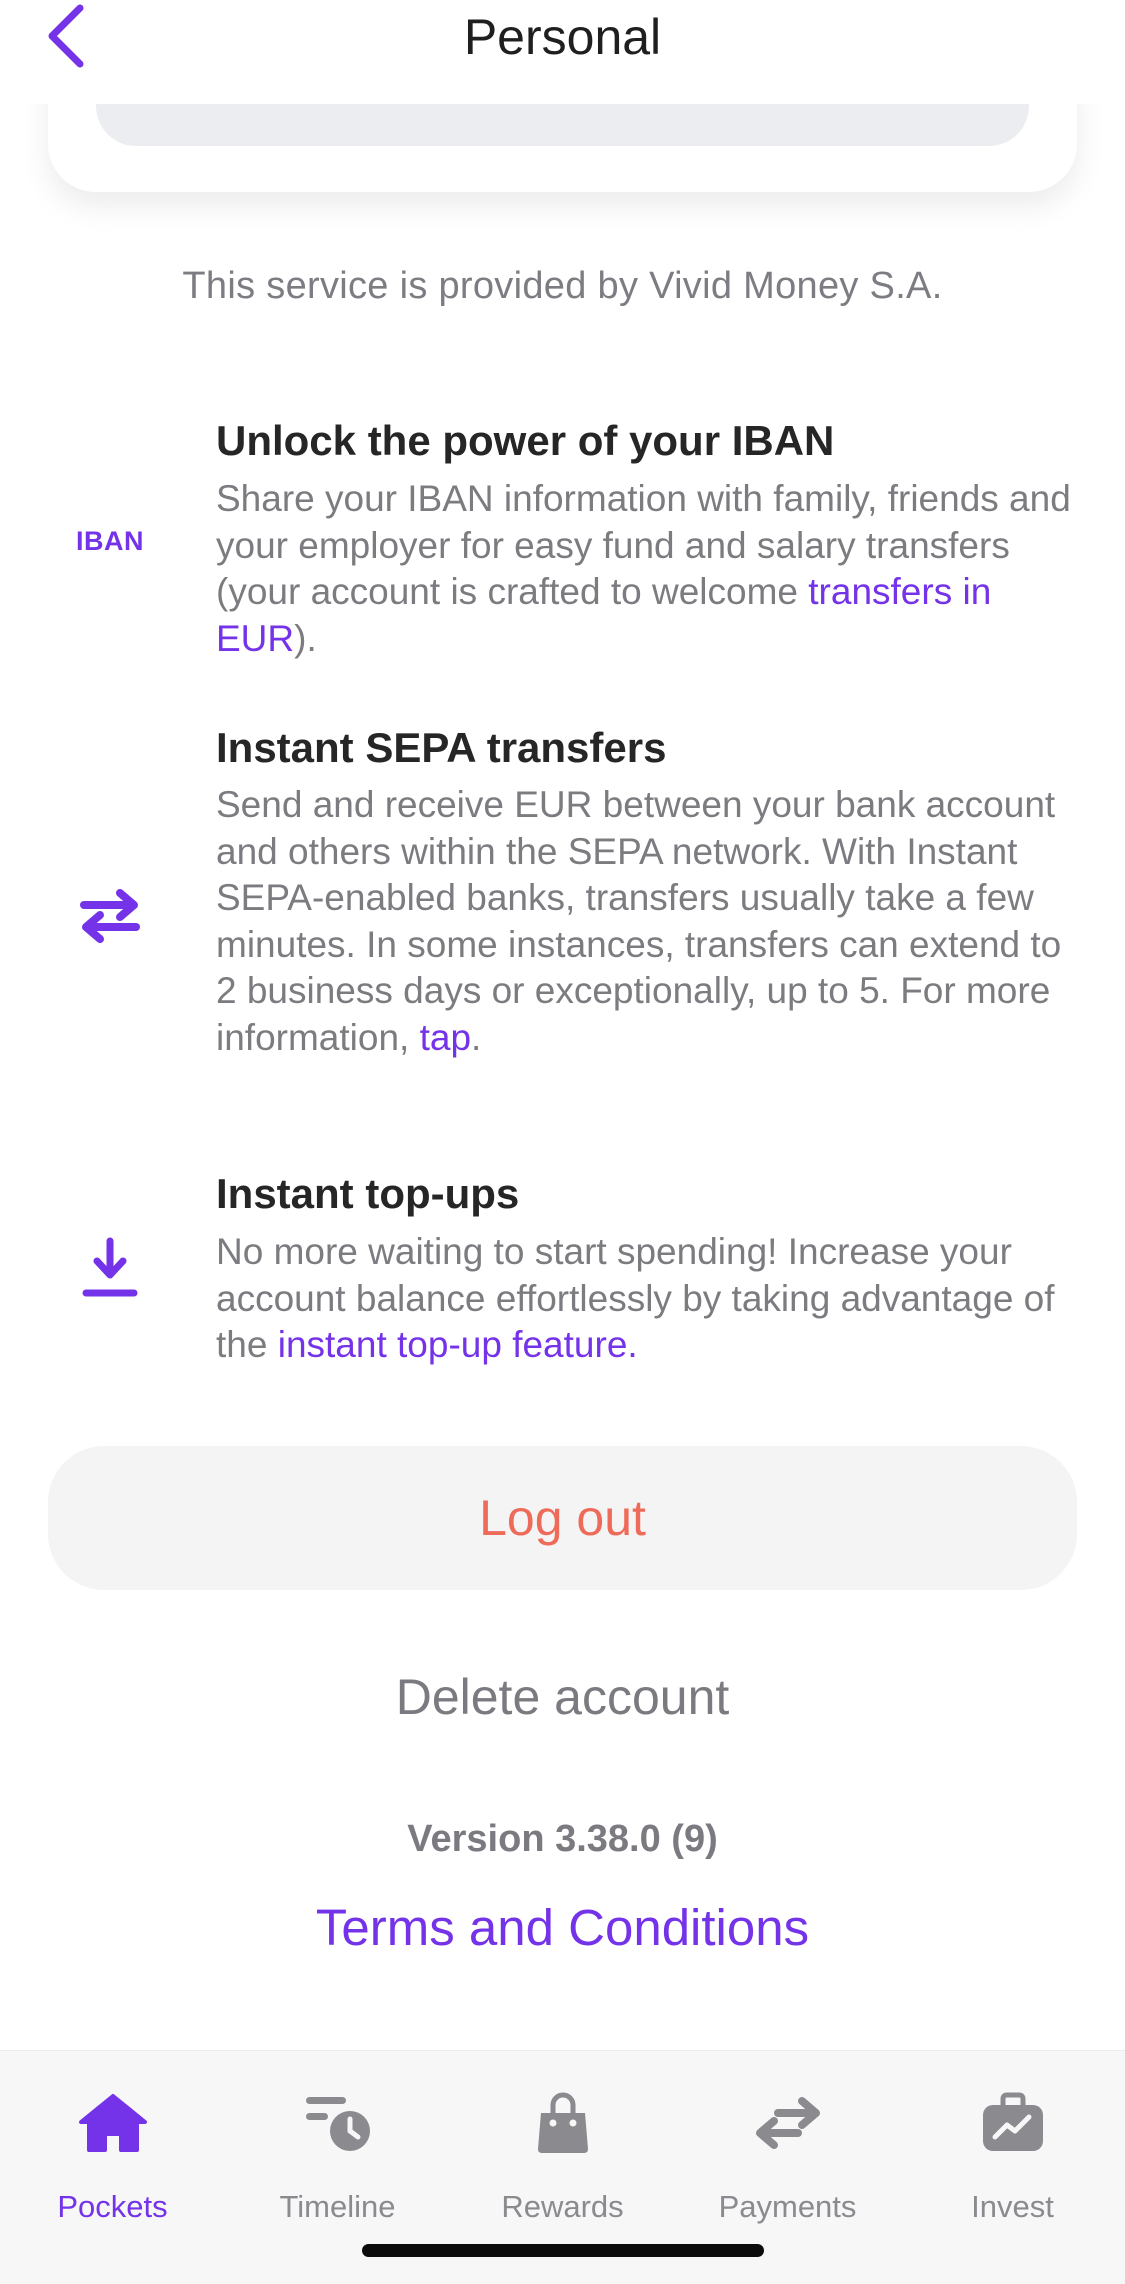 This screenshot has height=2284, width=1125. What do you see at coordinates (1012, 2123) in the screenshot?
I see `briefcase-chart-icon` at bounding box center [1012, 2123].